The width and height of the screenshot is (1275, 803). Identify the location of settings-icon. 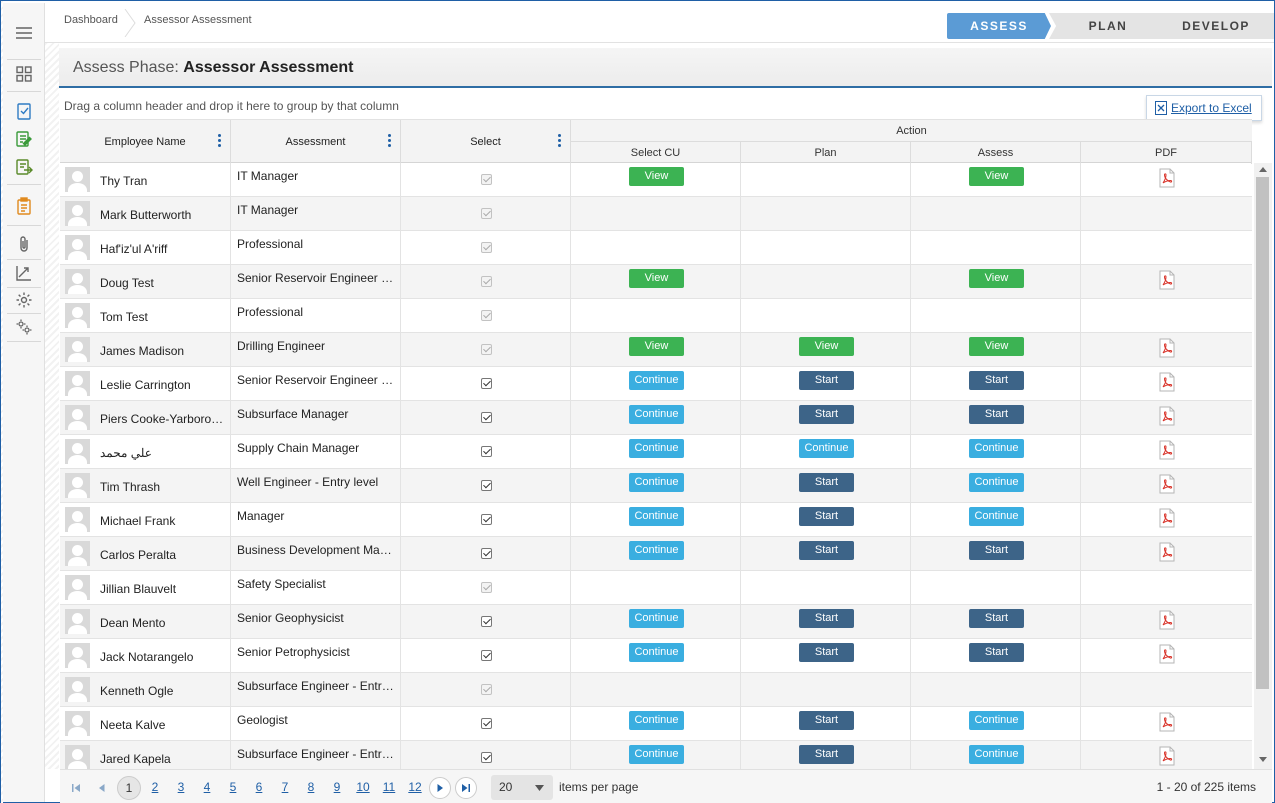
(24, 300).